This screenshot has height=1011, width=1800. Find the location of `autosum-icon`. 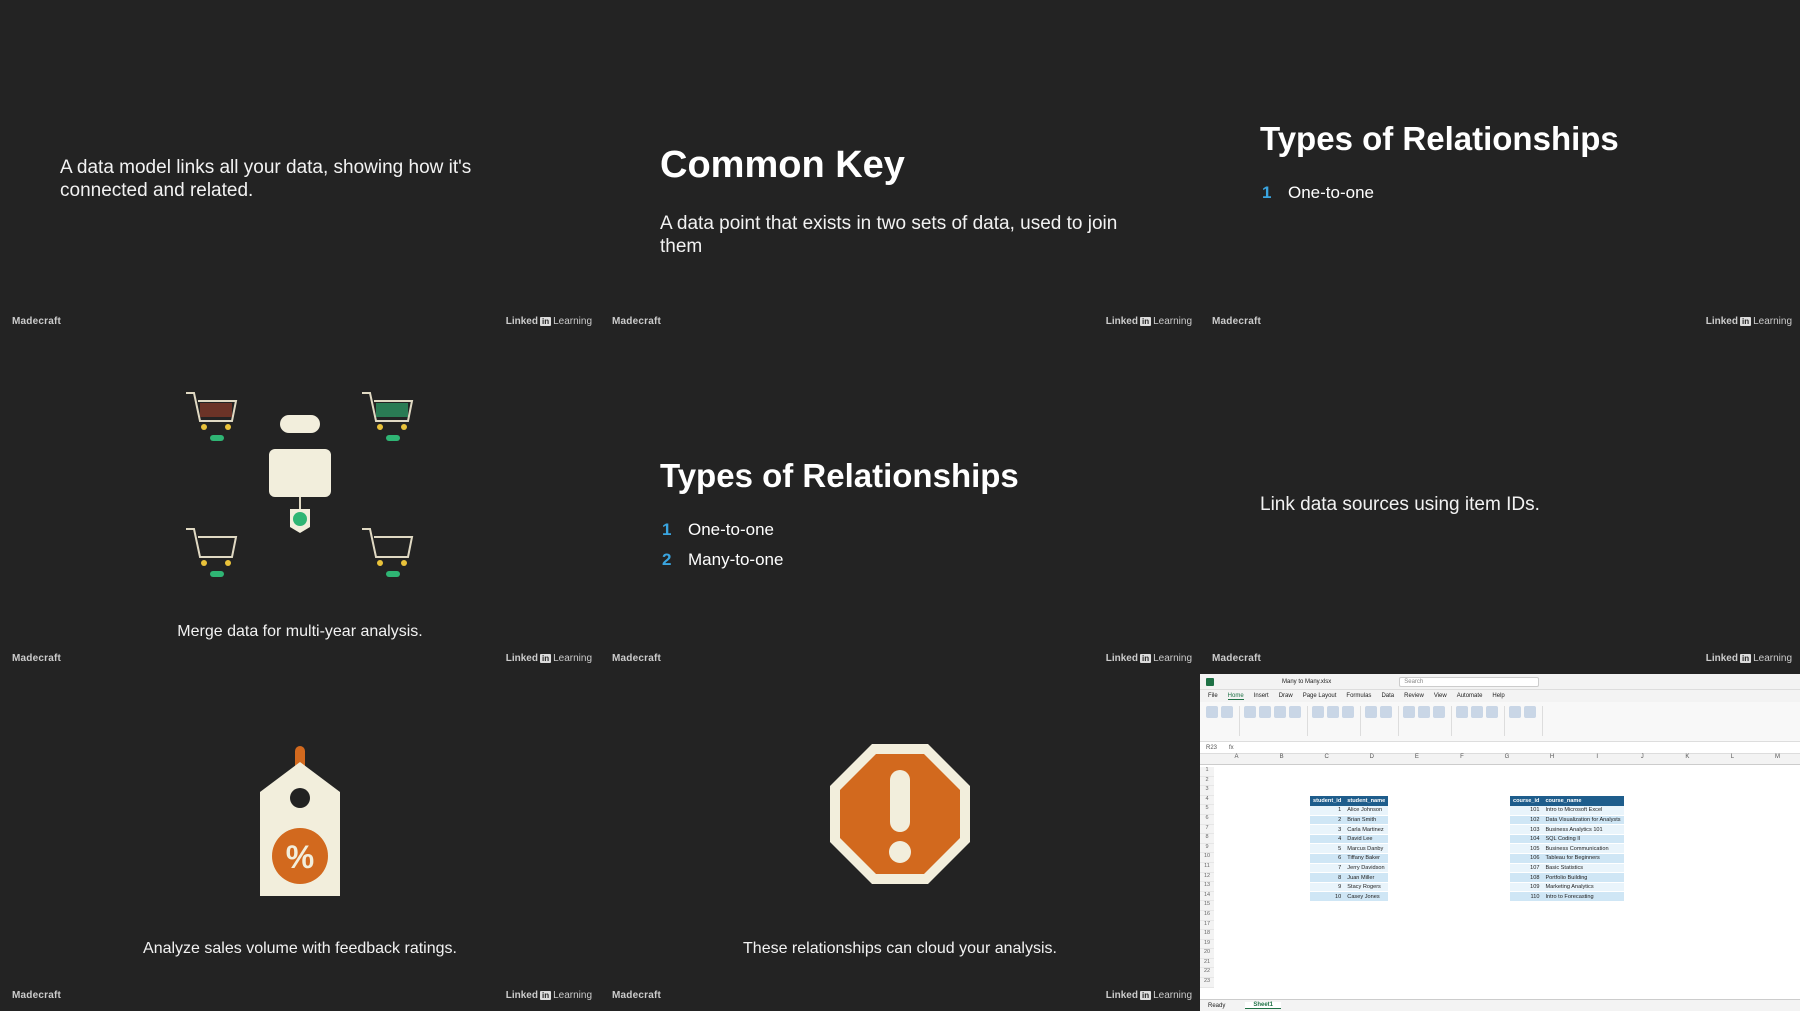

autosum-icon is located at coordinates (1515, 712).